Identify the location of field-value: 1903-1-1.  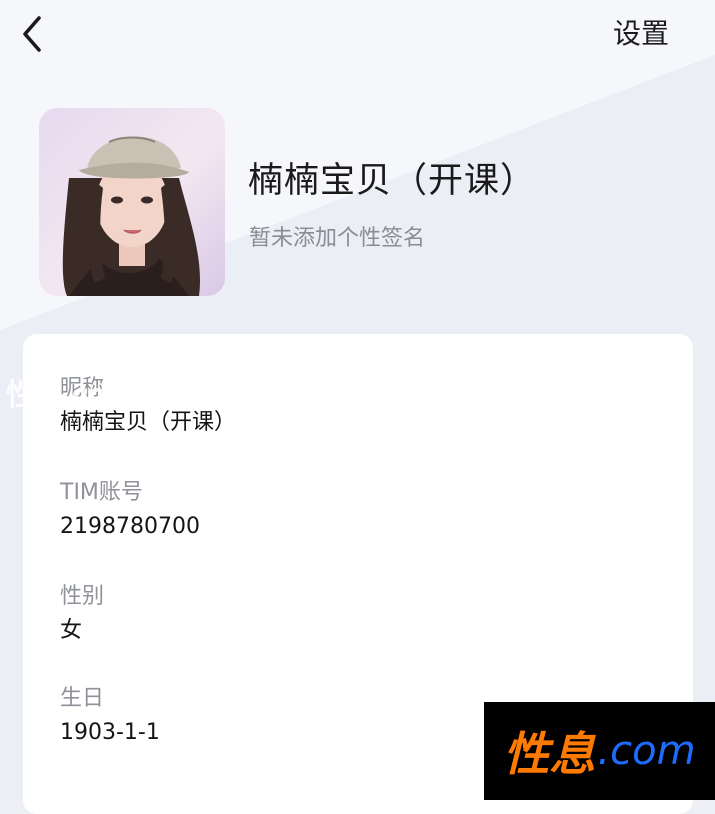
(110, 732).